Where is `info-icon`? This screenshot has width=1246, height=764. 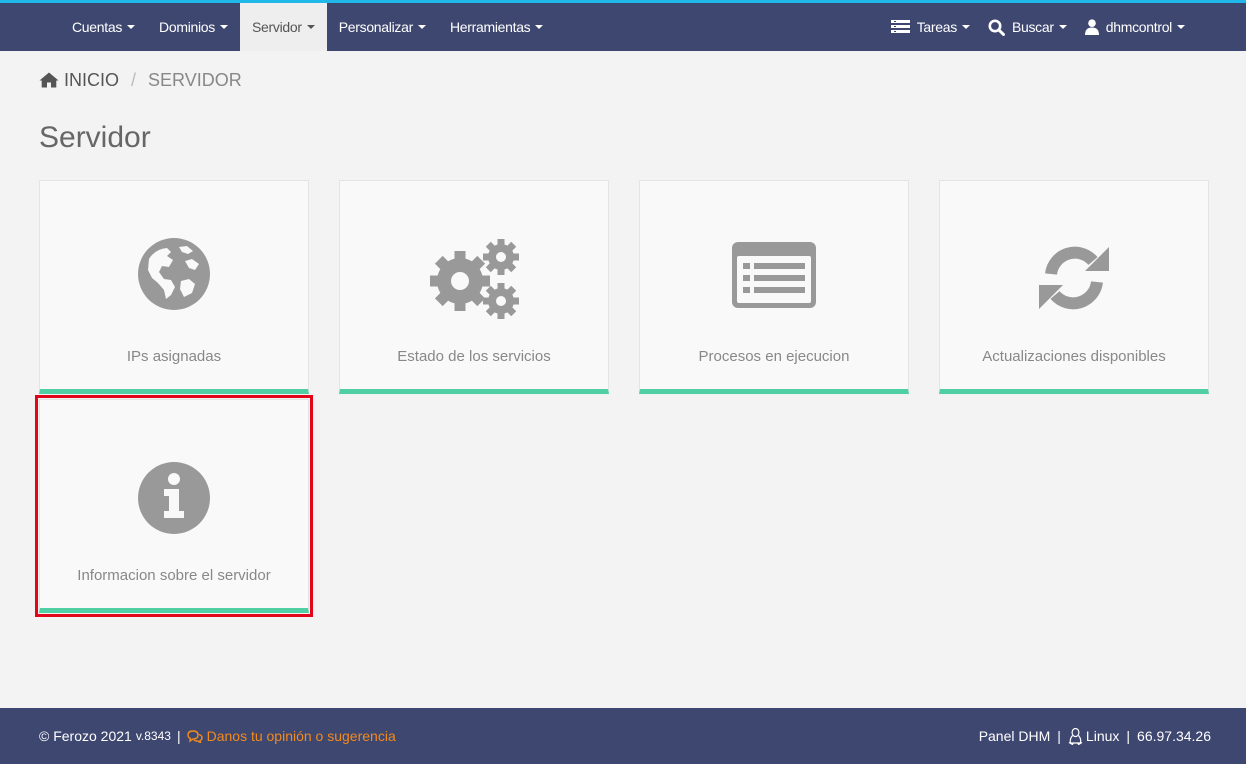 info-icon is located at coordinates (174, 498).